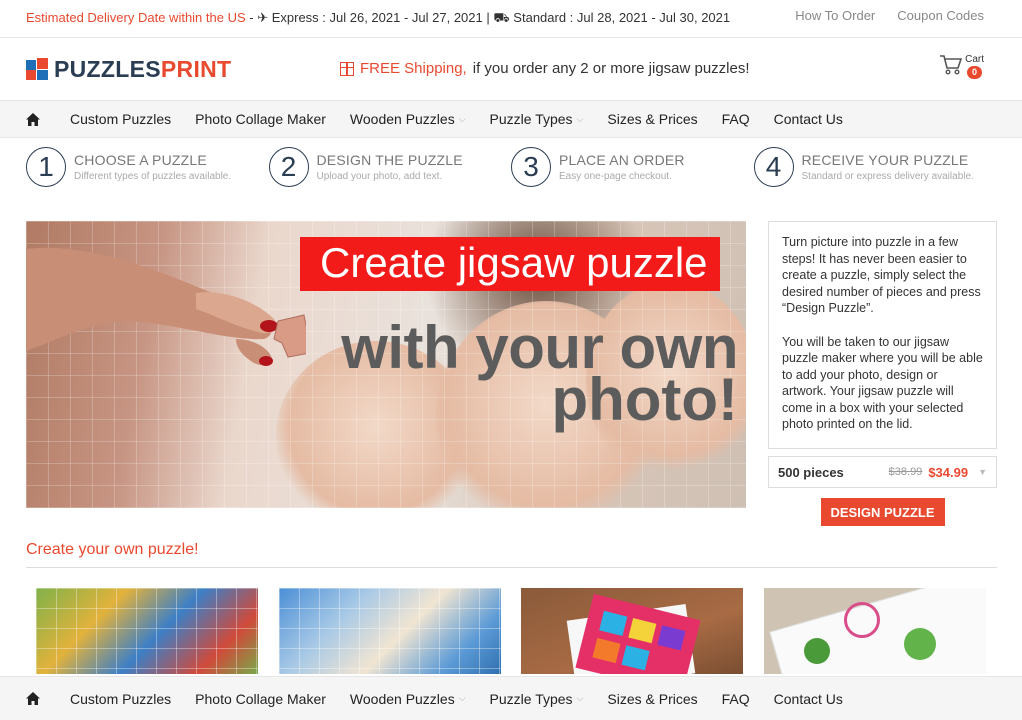  What do you see at coordinates (875, 631) in the screenshot?
I see `product-thumbnail-coloring-puzzle` at bounding box center [875, 631].